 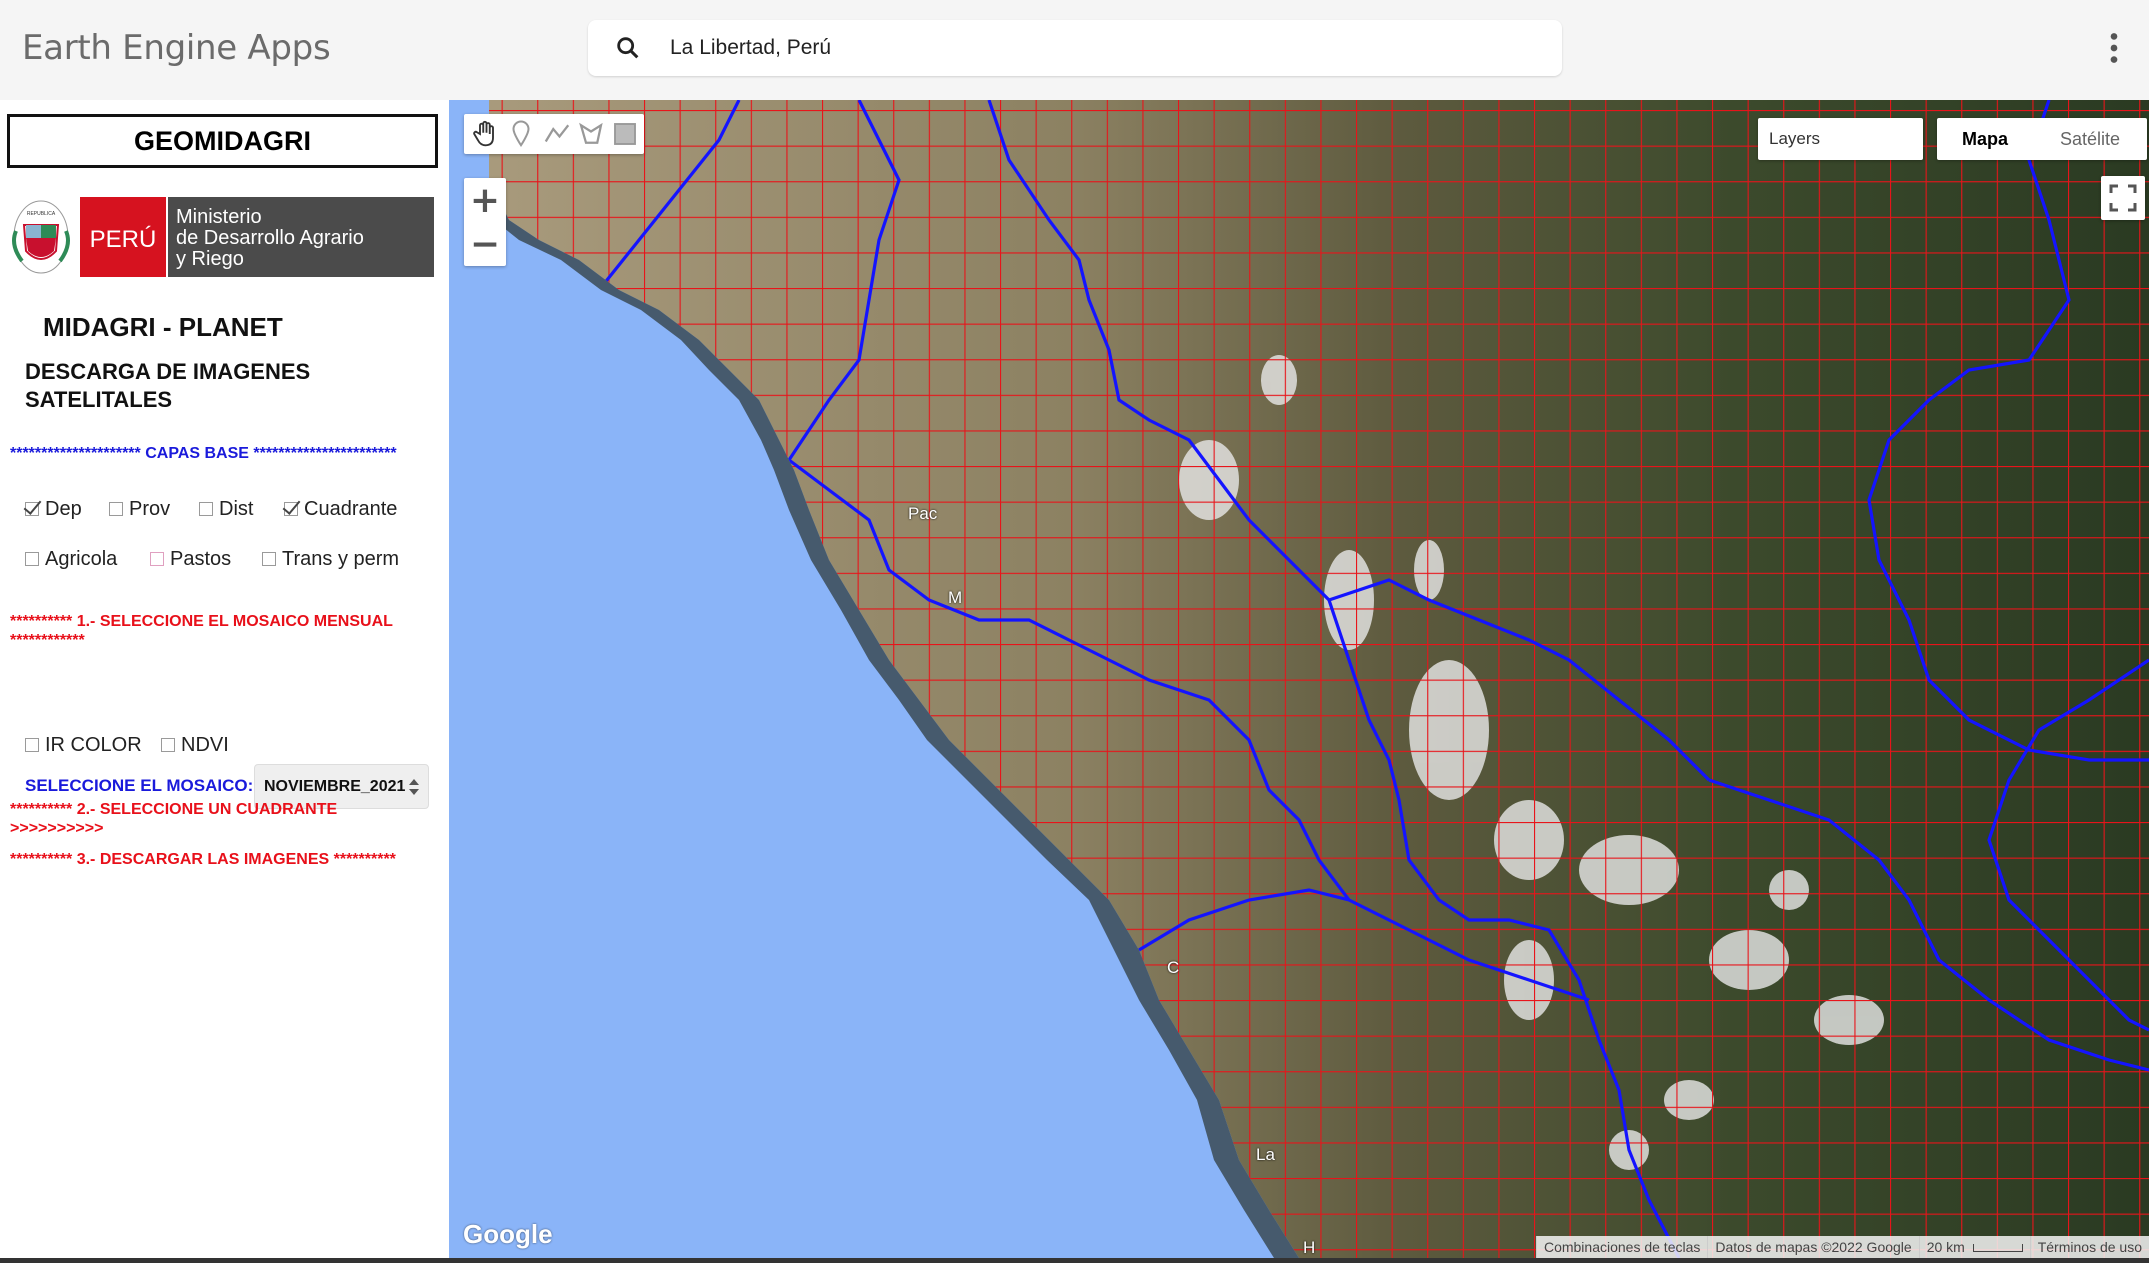 What do you see at coordinates (508, 1234) in the screenshot?
I see `google-logo: Google` at bounding box center [508, 1234].